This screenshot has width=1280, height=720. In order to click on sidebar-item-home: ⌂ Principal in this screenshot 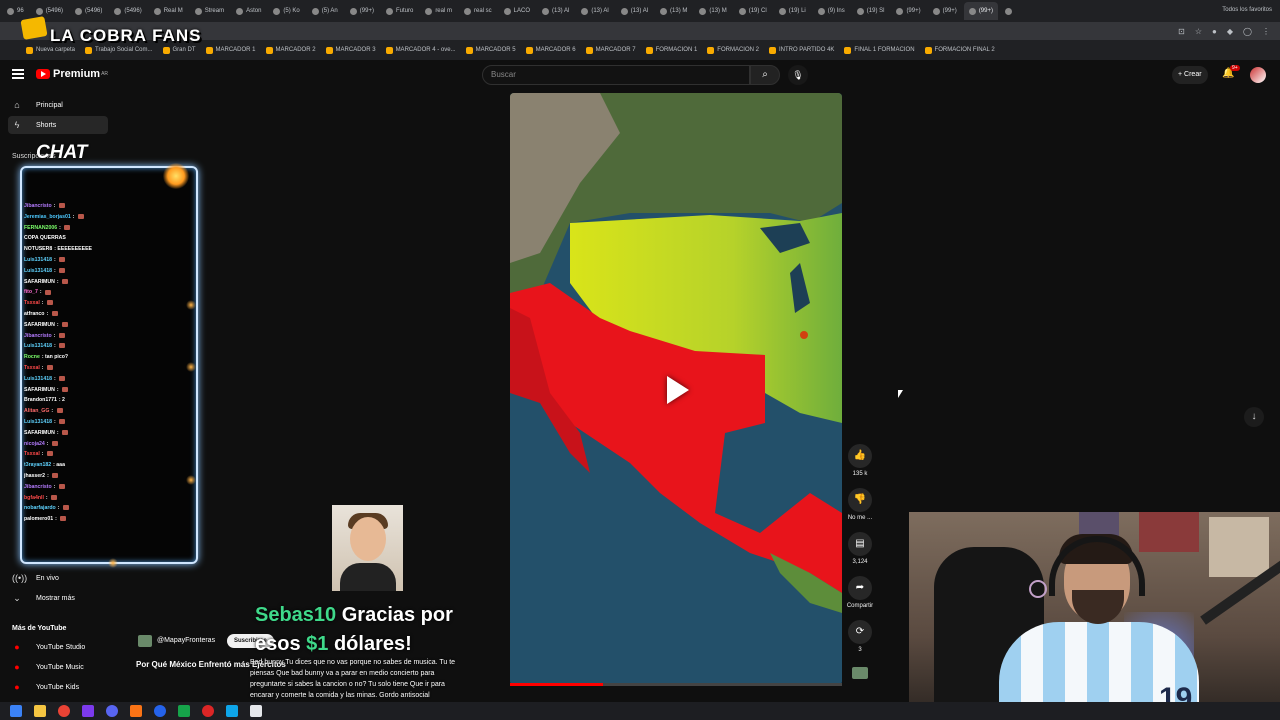, I will do `click(58, 105)`.